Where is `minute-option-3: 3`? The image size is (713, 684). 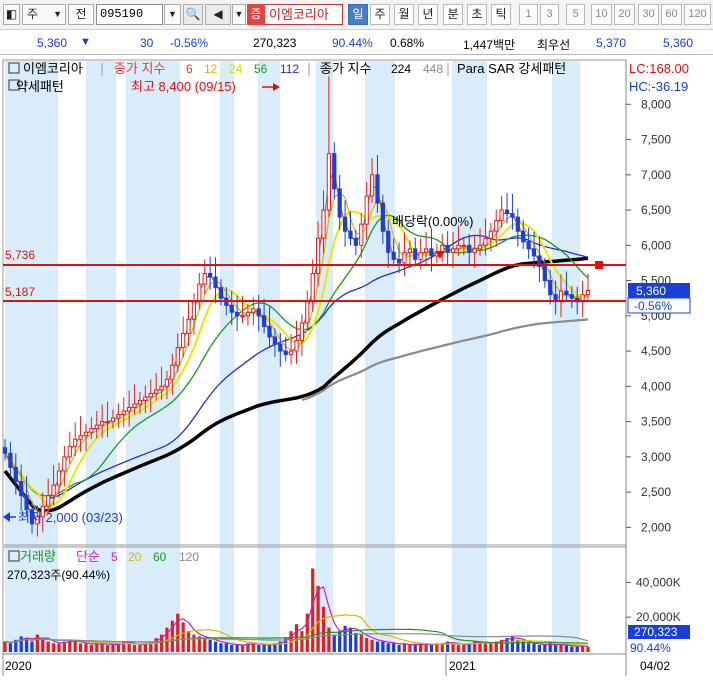 minute-option-3: 3 is located at coordinates (549, 14).